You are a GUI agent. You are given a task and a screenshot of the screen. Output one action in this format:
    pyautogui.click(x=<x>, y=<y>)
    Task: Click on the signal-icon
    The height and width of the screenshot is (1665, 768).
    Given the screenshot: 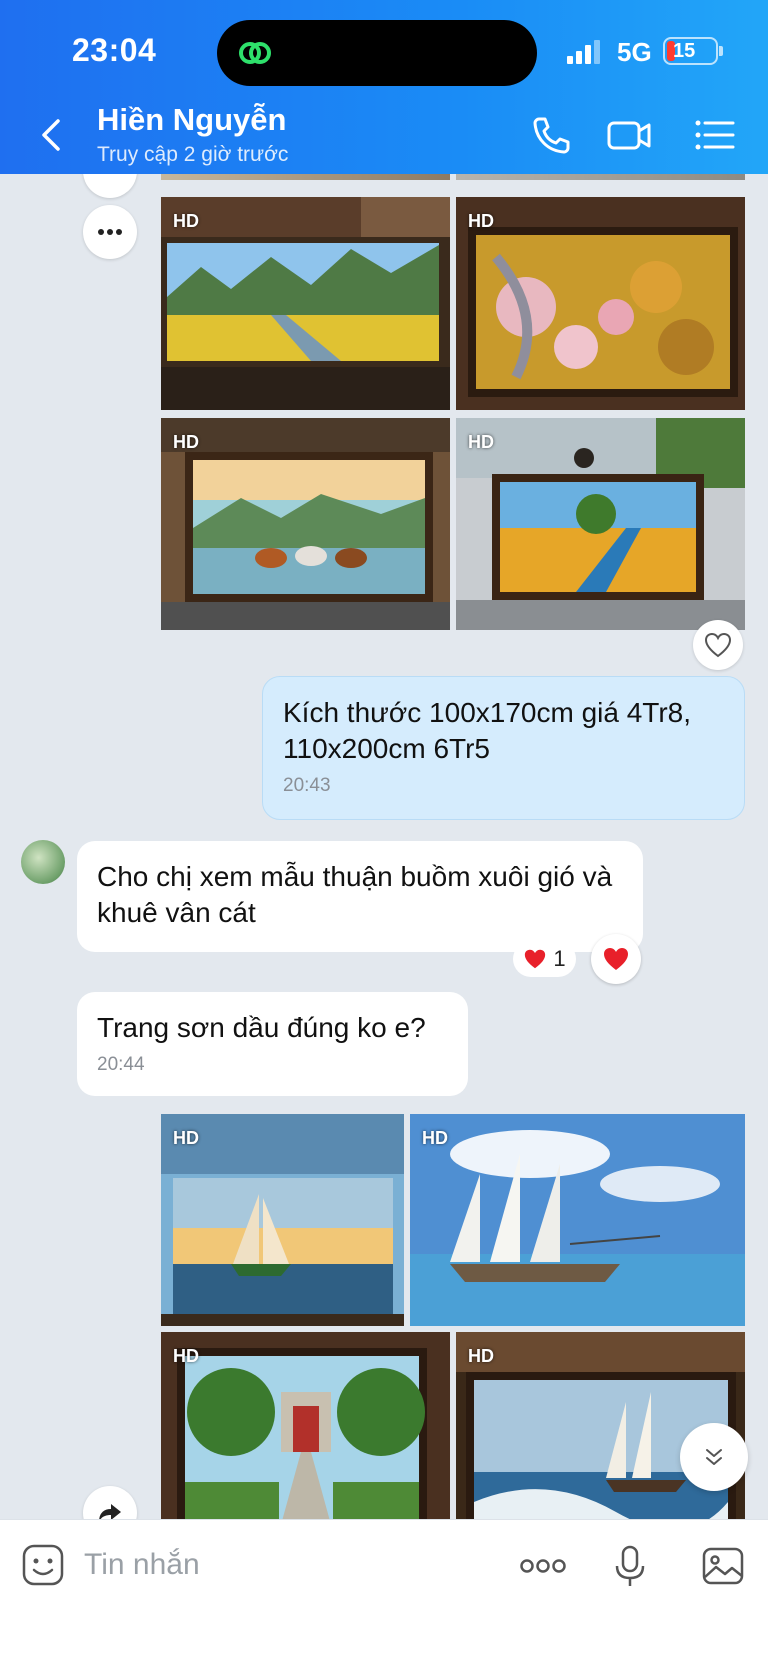 What is the action you would take?
    pyautogui.click(x=583, y=52)
    